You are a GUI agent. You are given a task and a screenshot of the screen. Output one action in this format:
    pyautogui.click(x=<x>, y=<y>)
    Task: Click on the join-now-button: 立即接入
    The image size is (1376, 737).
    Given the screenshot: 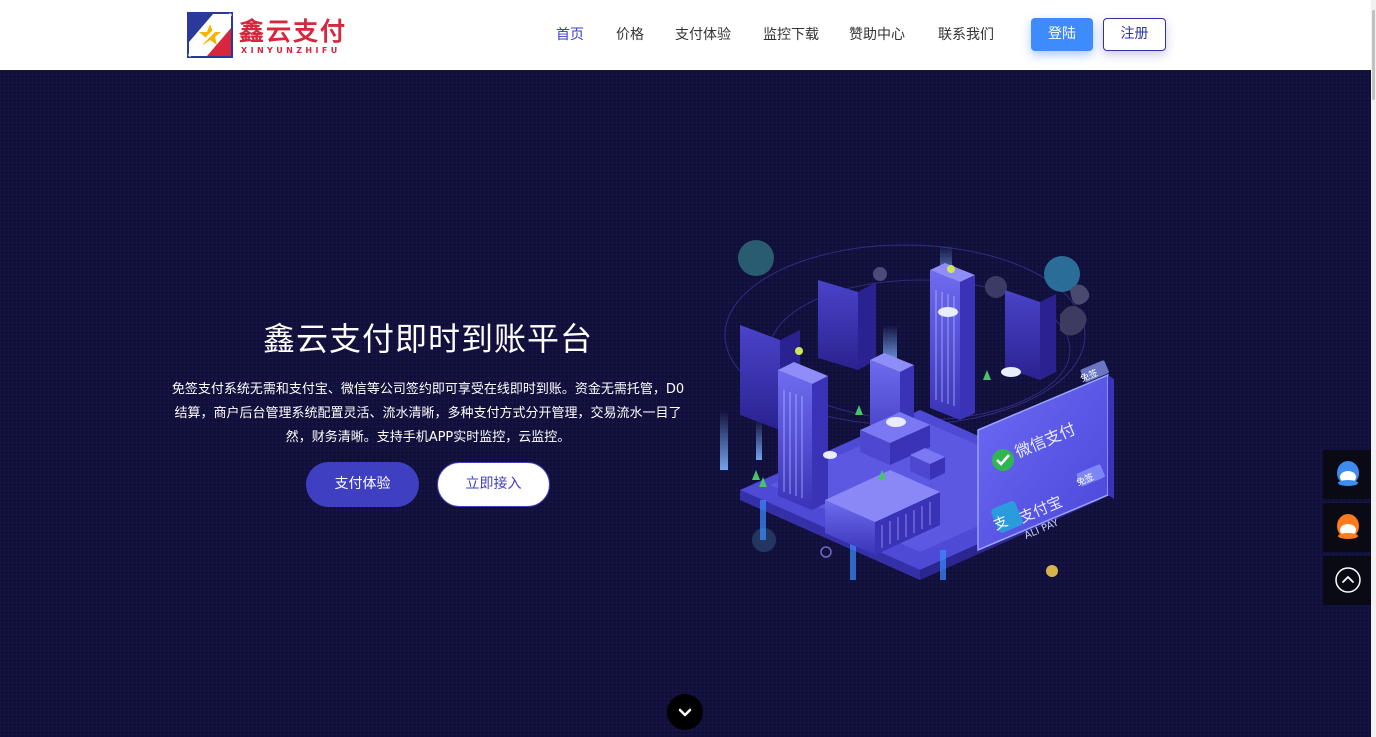 What is the action you would take?
    pyautogui.click(x=493, y=484)
    